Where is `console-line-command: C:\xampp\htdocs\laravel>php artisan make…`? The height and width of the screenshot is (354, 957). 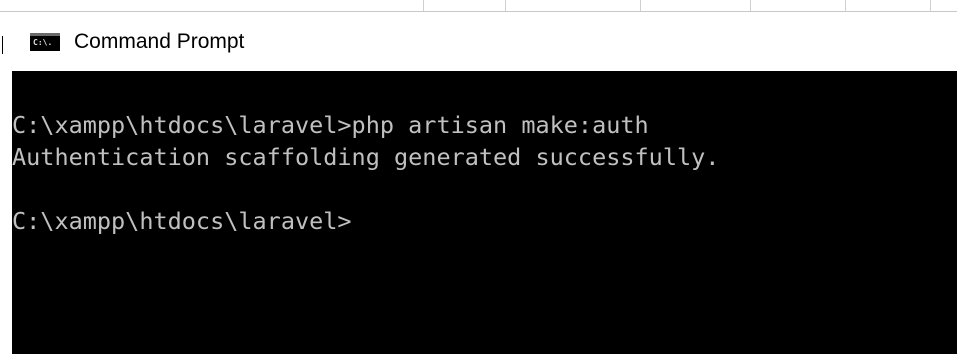
console-line-command: C:\xampp\htdocs\laravel>php artisan make… is located at coordinates (330, 125).